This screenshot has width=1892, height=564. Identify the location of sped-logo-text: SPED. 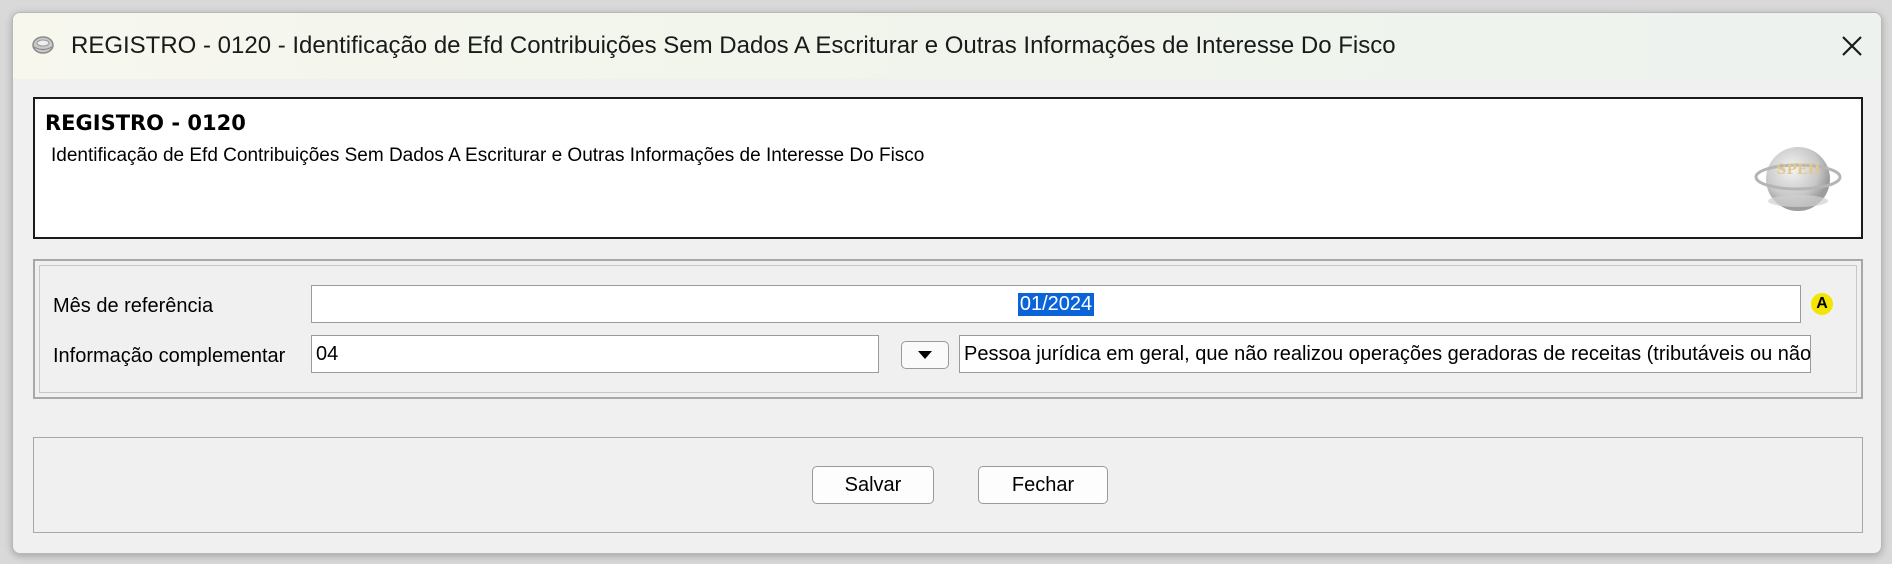
(1797, 170).